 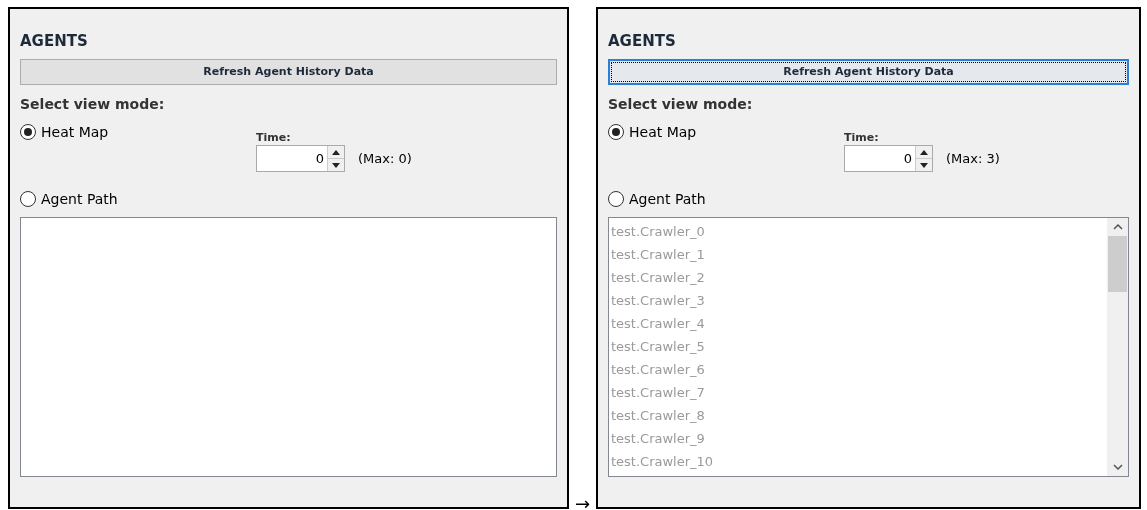 What do you see at coordinates (1117, 264) in the screenshot?
I see `scroll-thumb` at bounding box center [1117, 264].